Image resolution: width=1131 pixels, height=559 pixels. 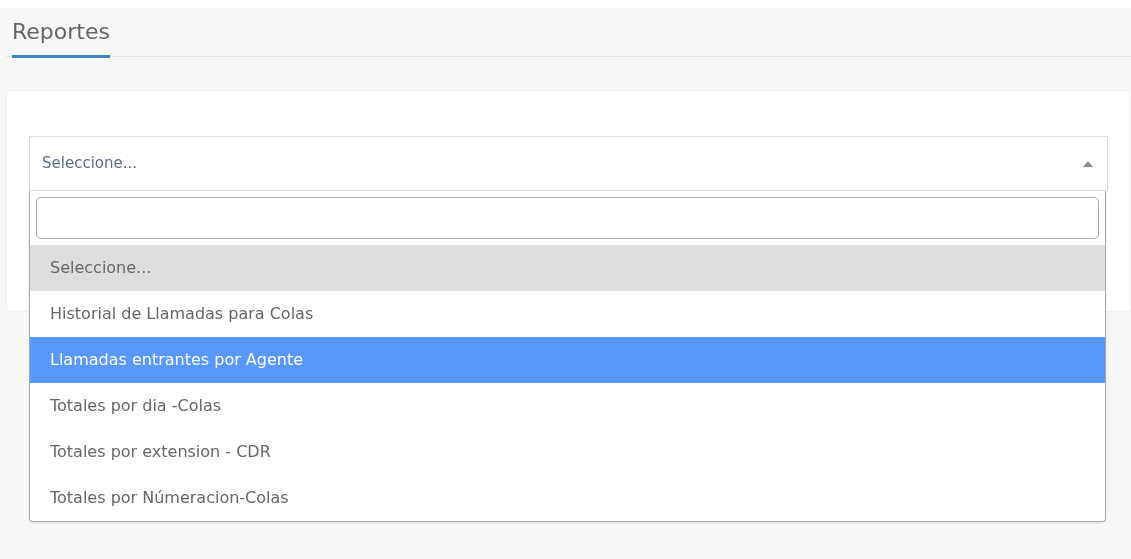 I want to click on dropdown-option: Totales por Númeracion-Colas, so click(x=567, y=498).